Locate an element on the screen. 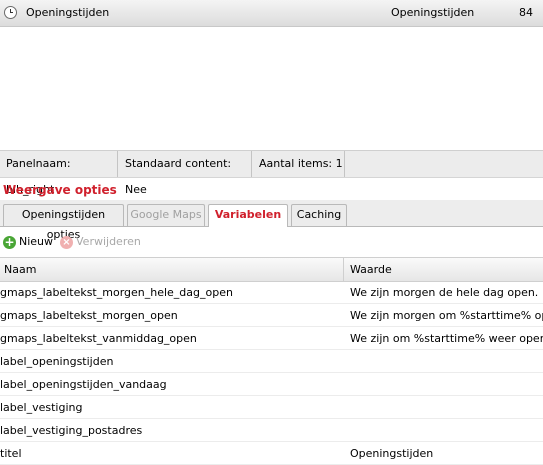  cell-name: gmaps_labeltekst_morgen_open is located at coordinates (89, 315).